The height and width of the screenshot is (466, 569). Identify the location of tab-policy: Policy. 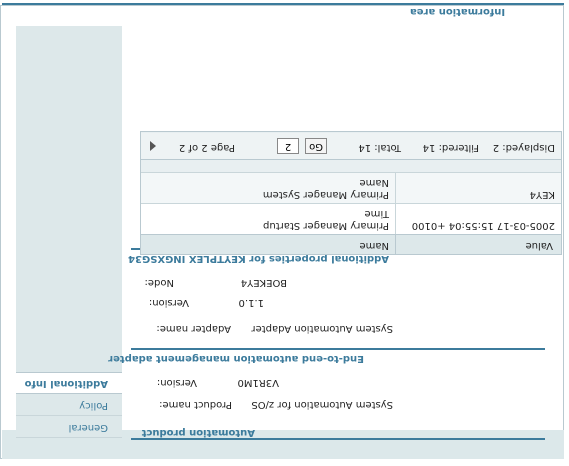
(69, 405).